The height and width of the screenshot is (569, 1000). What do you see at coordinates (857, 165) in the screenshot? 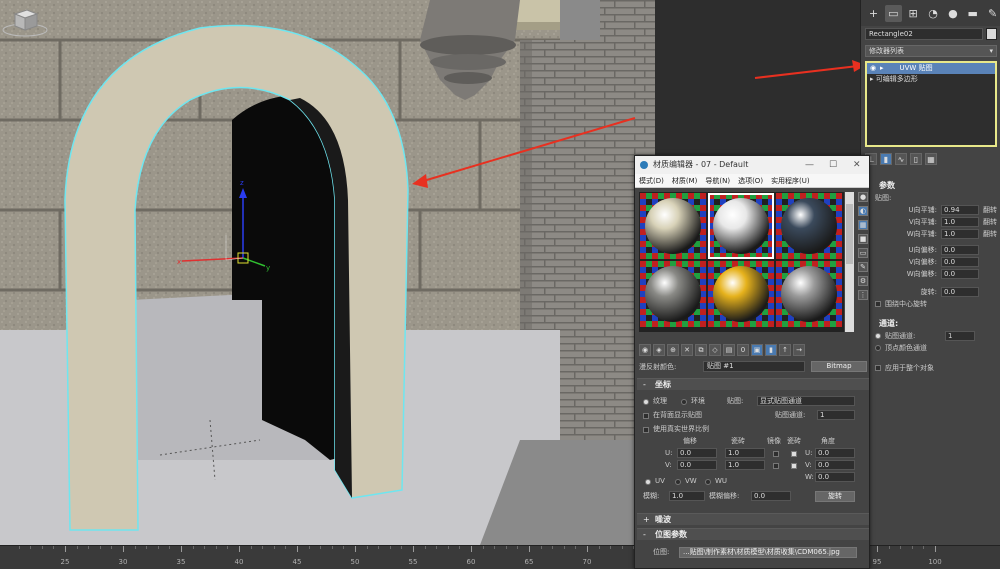
I see `close-icon: ✕` at bounding box center [857, 165].